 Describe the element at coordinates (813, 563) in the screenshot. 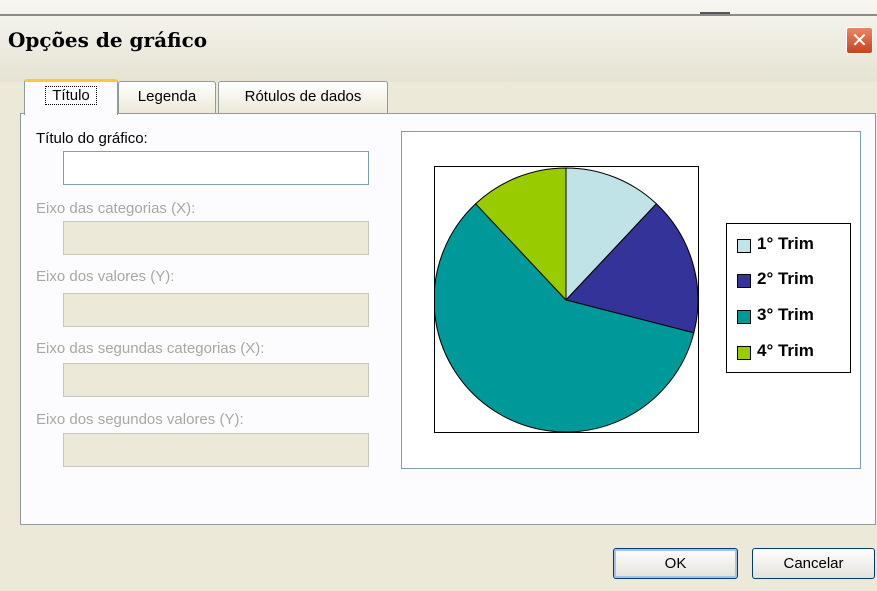

I see `cancel-button: Cancelar` at that location.